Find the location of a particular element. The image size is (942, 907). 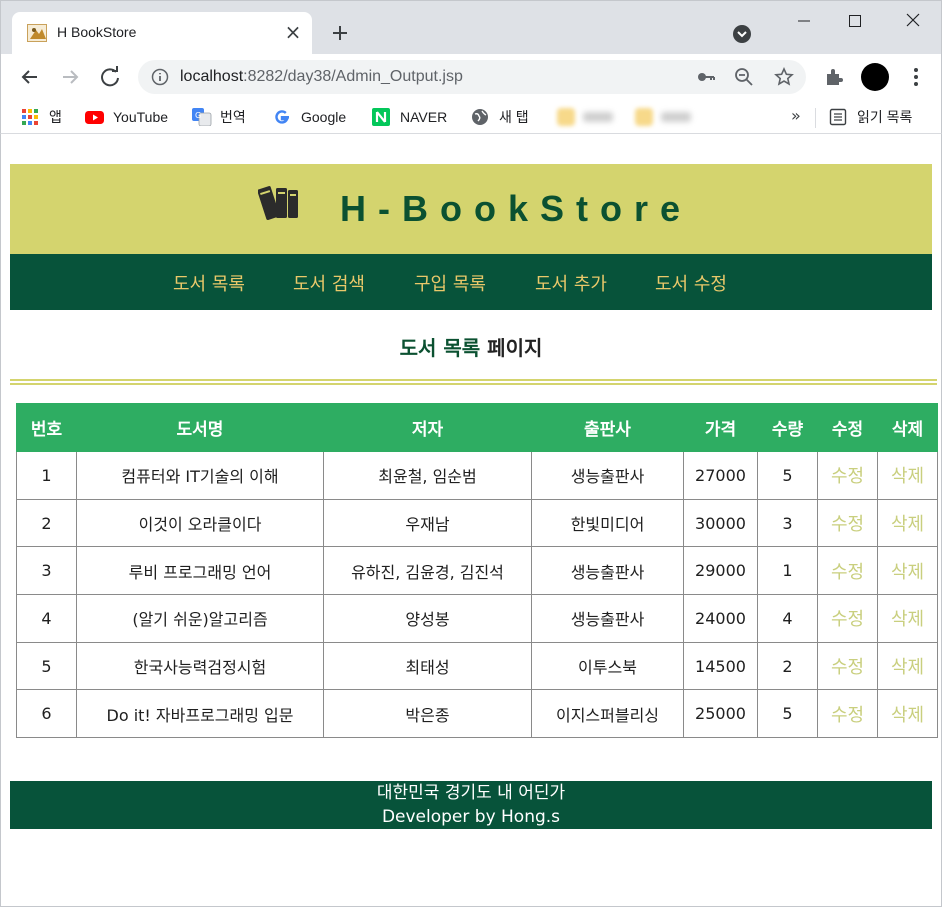

cell-author: 양성봉 is located at coordinates (427, 618).